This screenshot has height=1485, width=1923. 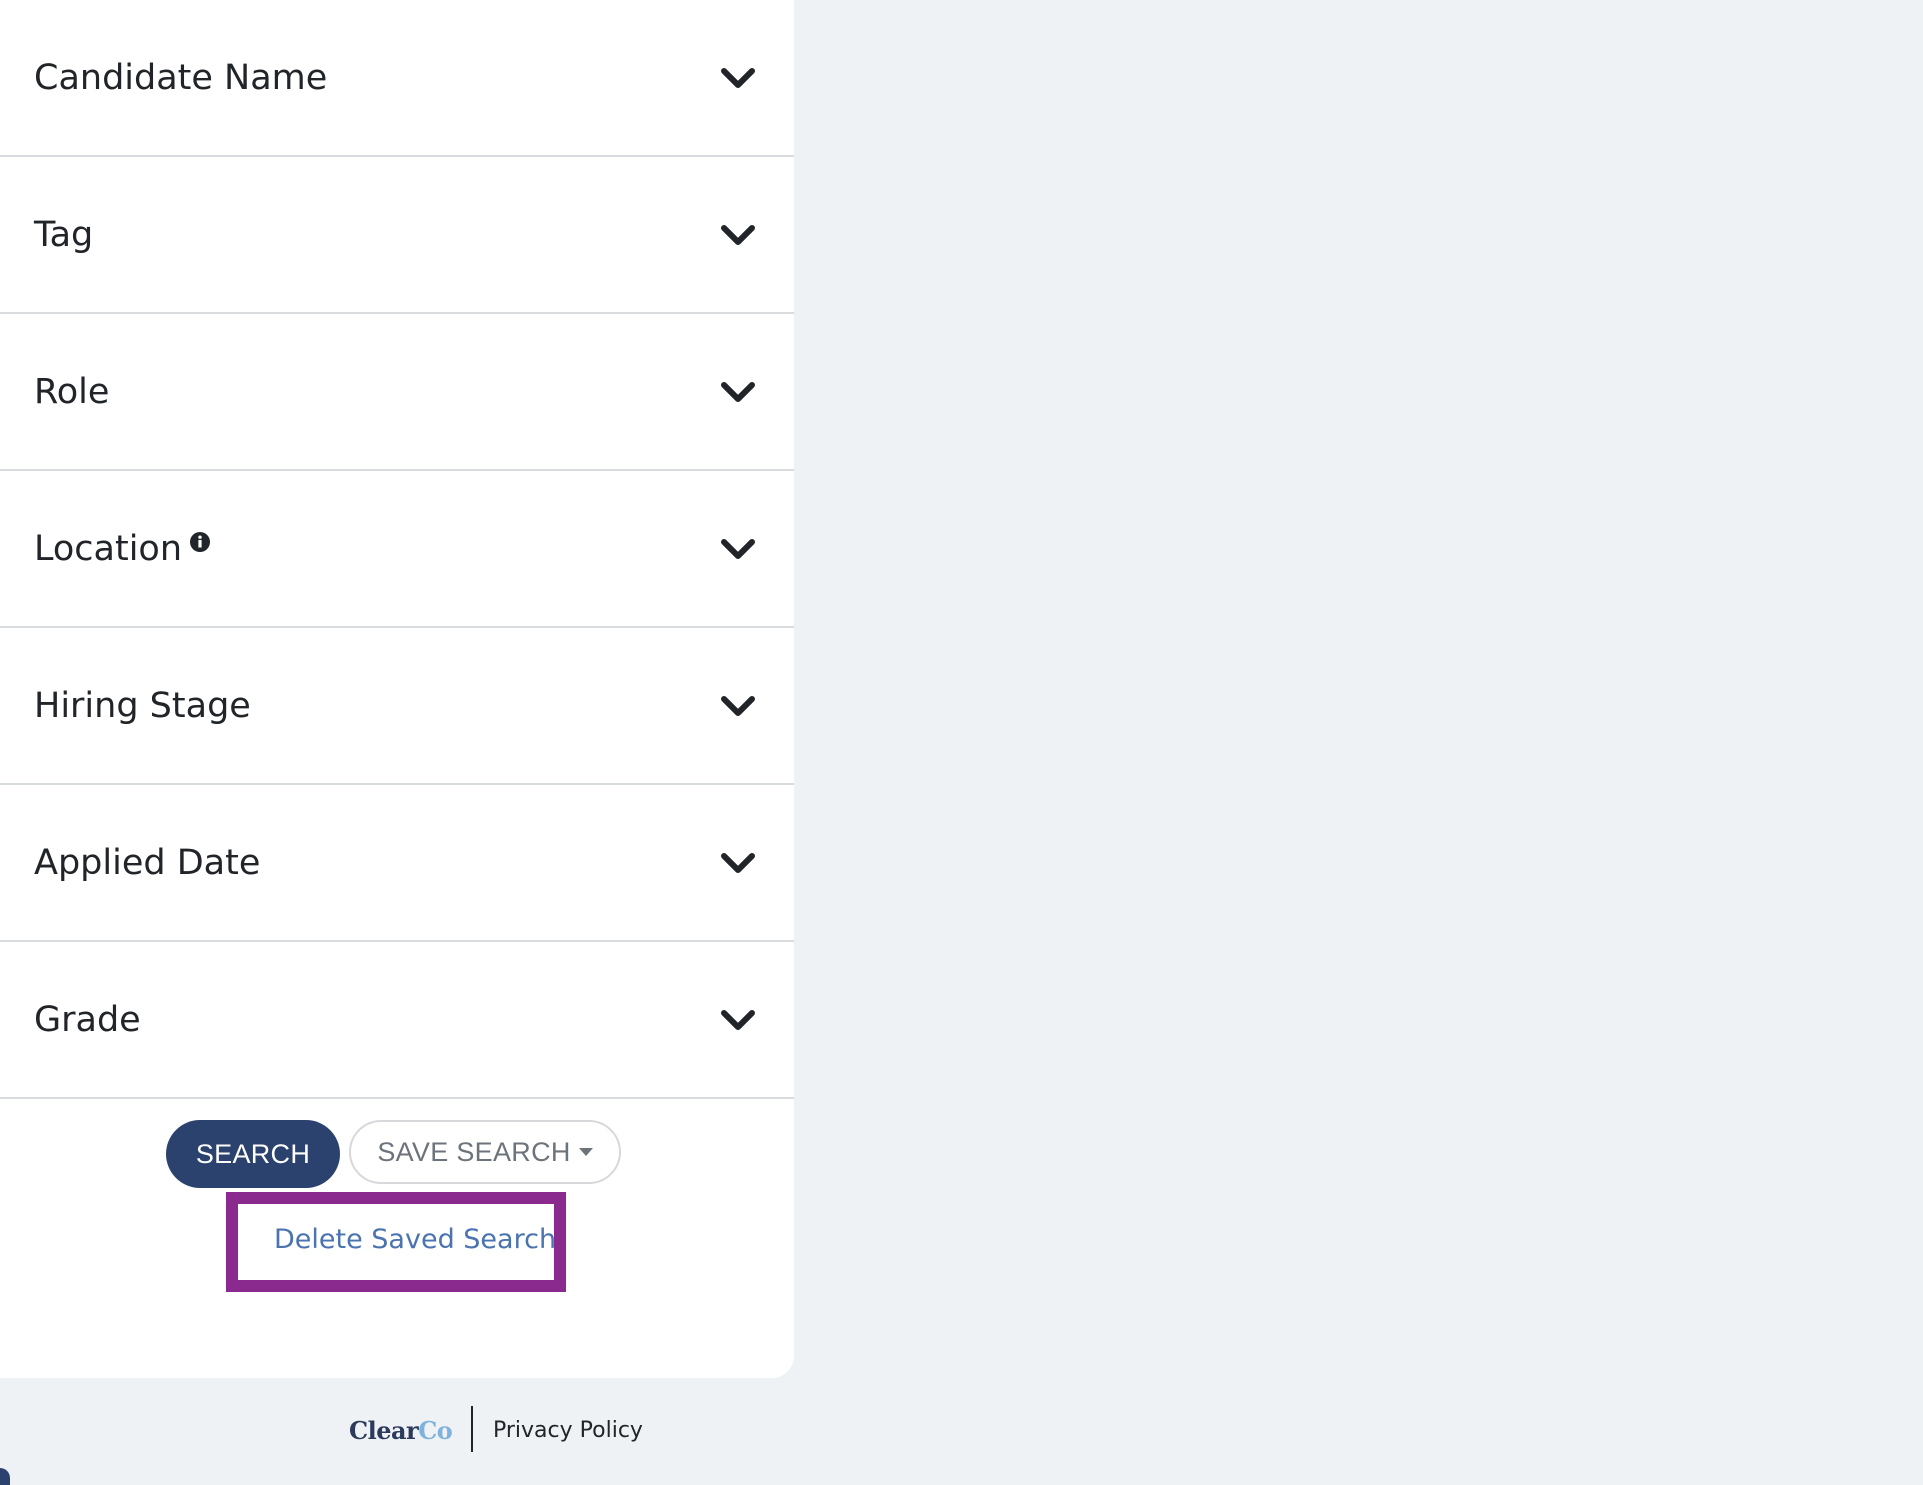 I want to click on save-search-dropdown: Delete Saved Search, so click(x=396, y=1242).